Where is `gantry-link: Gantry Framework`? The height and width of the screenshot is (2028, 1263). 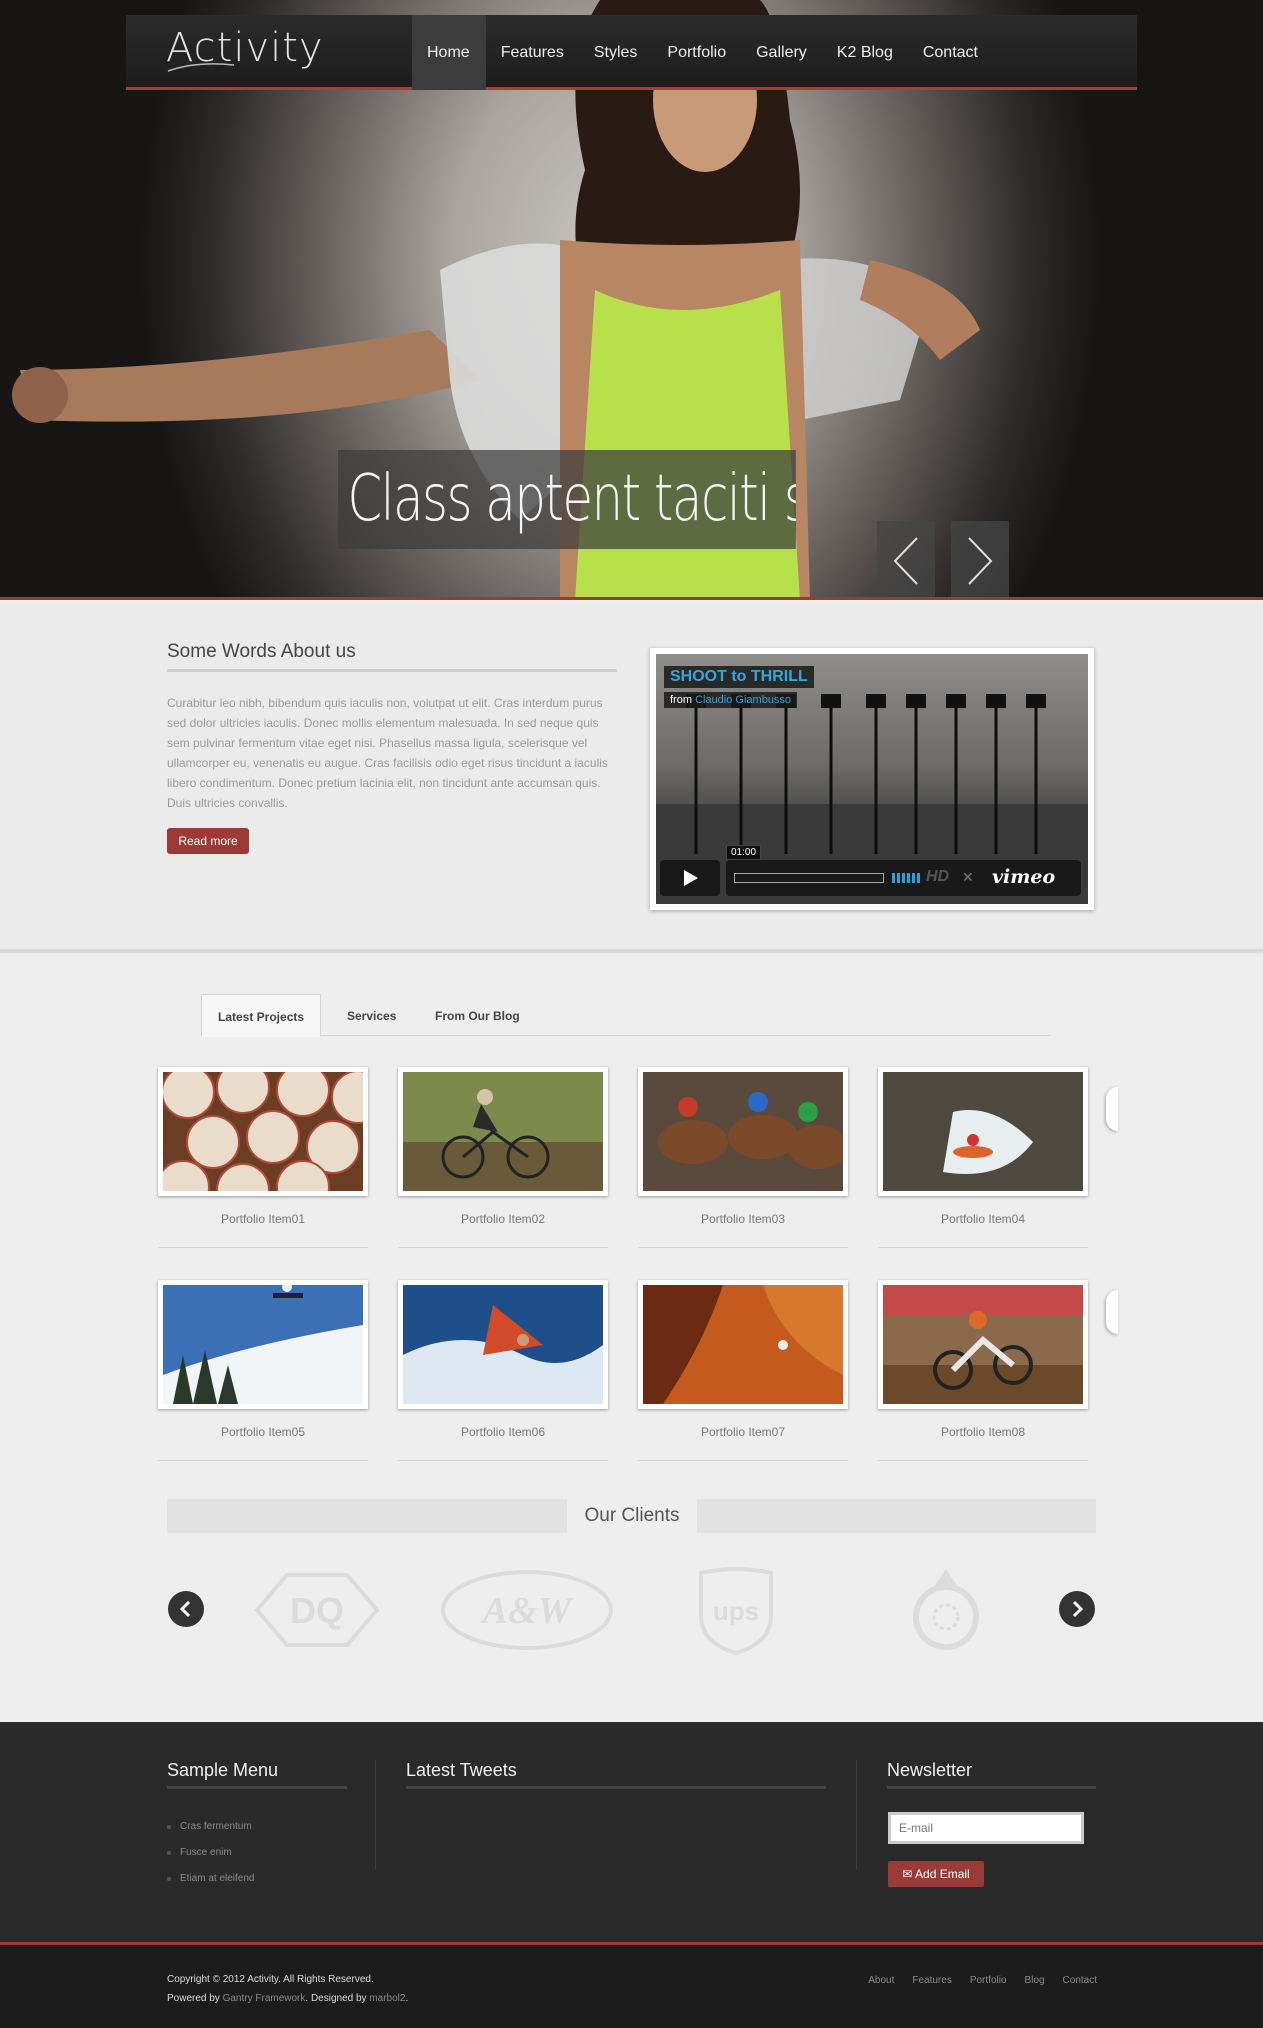
gantry-link: Gantry Framework is located at coordinates (264, 1998).